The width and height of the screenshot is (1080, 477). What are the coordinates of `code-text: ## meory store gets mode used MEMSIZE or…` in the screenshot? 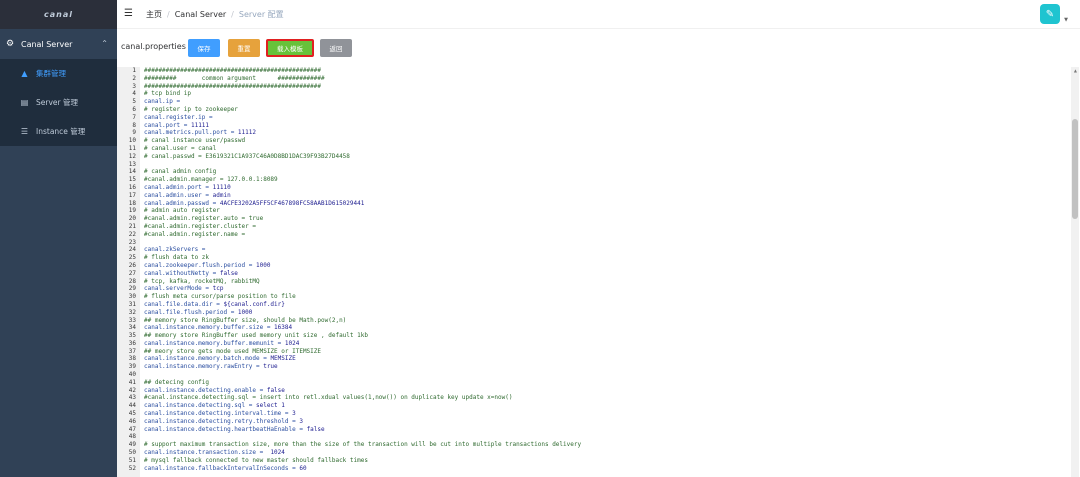 It's located at (230, 352).